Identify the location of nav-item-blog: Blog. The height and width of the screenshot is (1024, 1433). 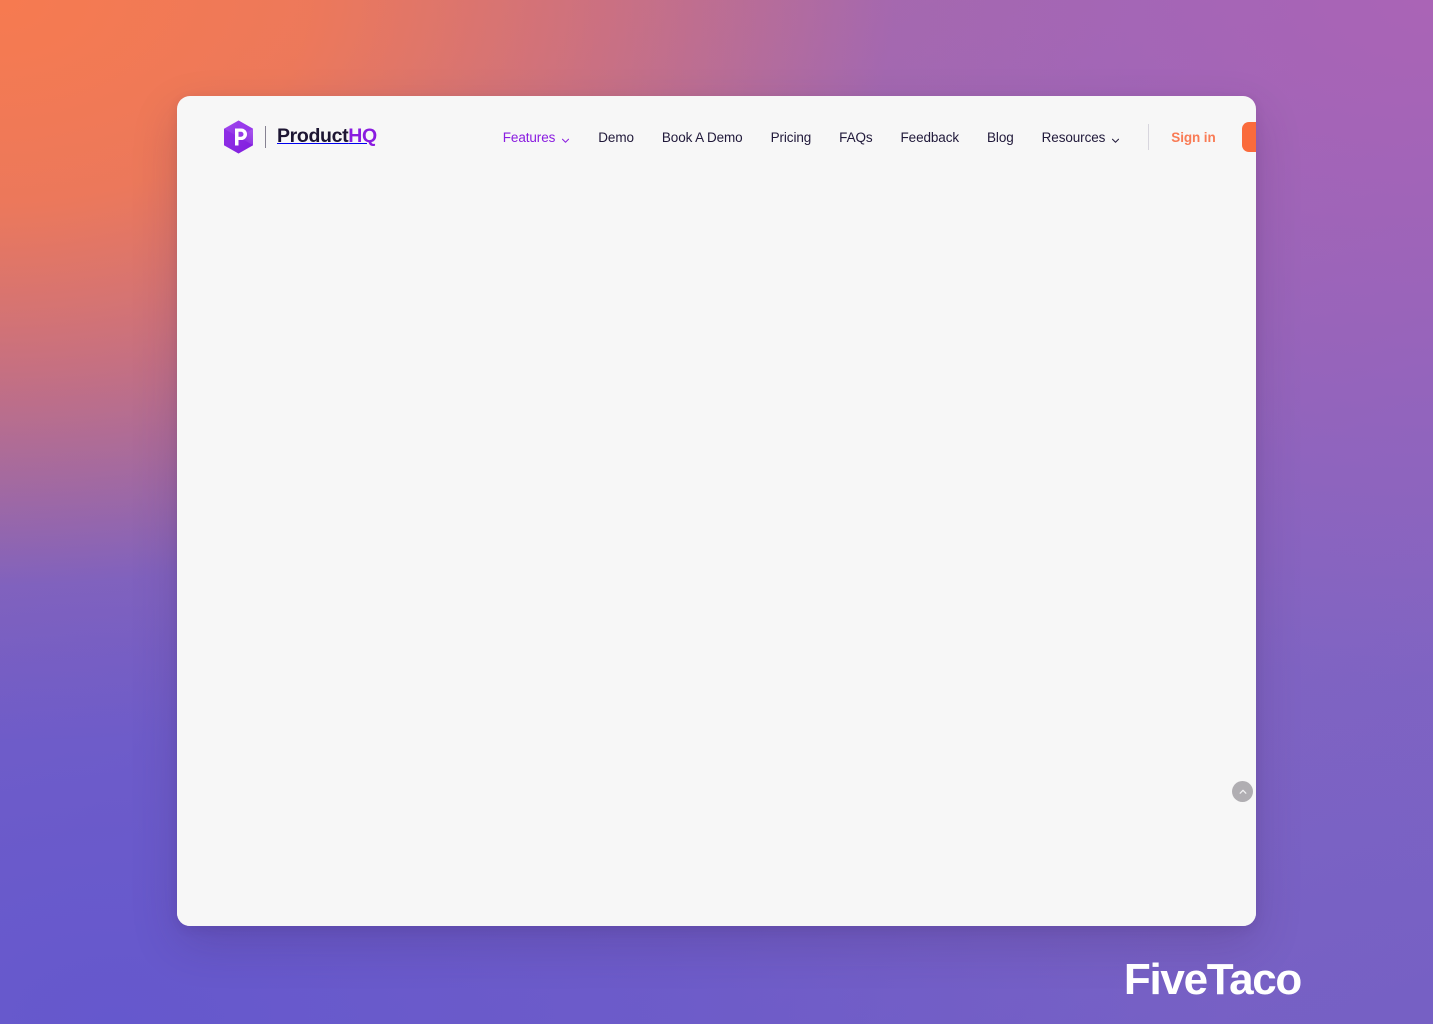
(1000, 137).